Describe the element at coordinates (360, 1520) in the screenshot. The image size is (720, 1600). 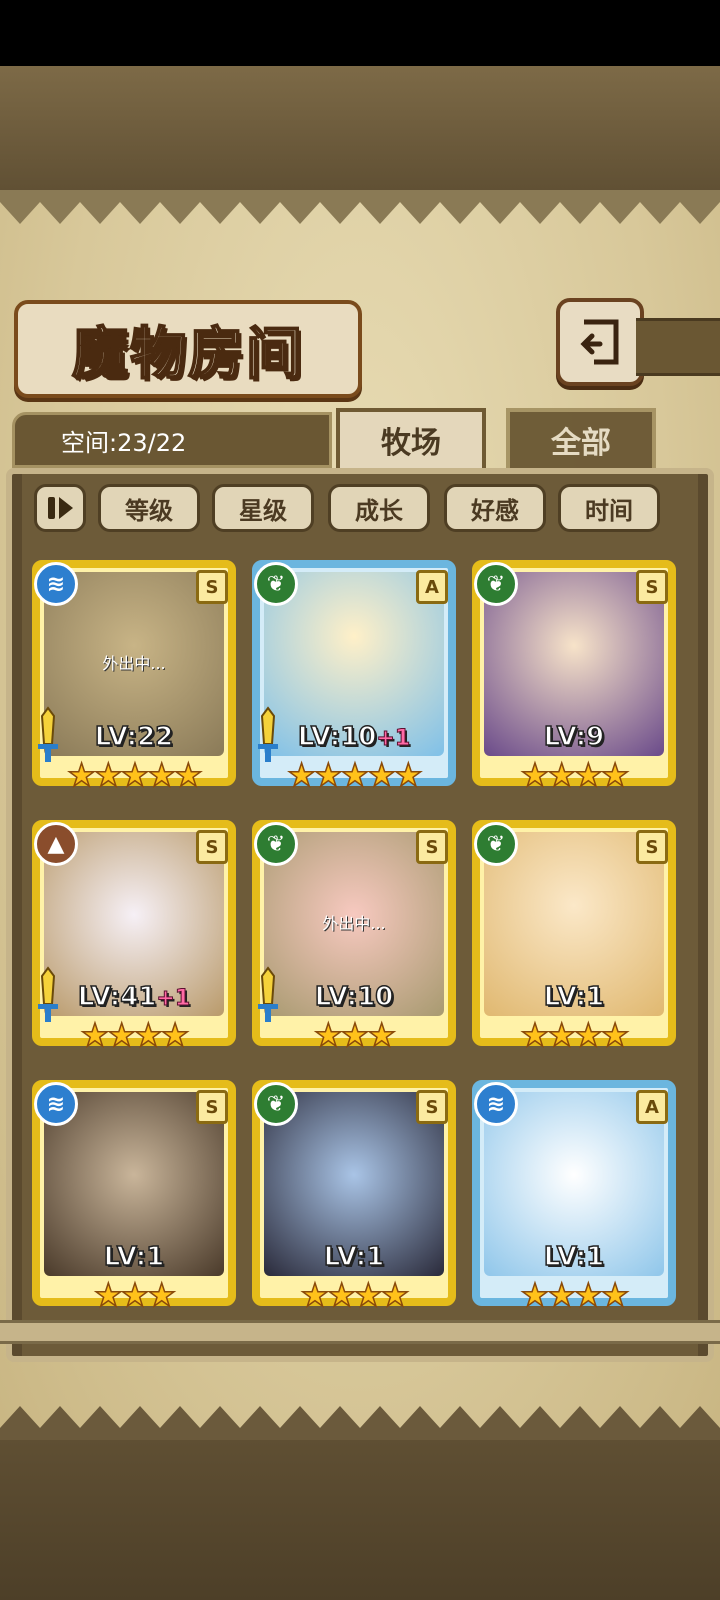
I see `background-bottom` at that location.